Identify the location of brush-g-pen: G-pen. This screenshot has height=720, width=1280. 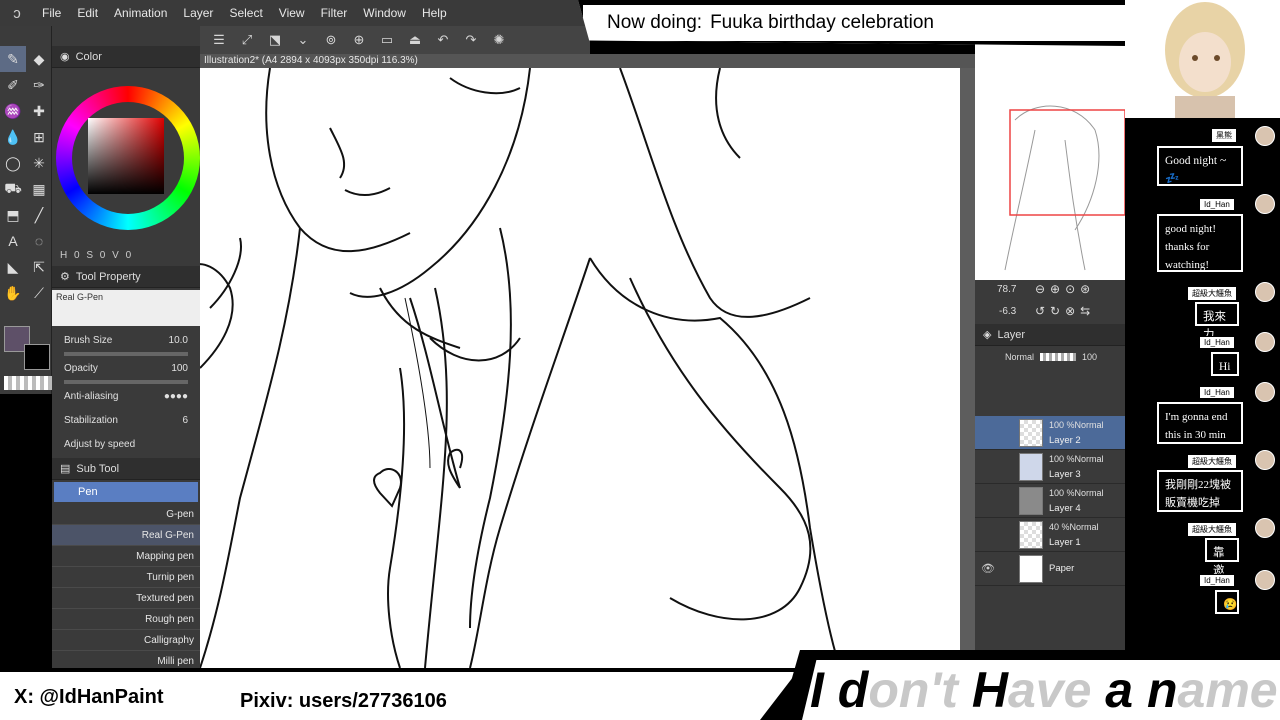
(126, 514).